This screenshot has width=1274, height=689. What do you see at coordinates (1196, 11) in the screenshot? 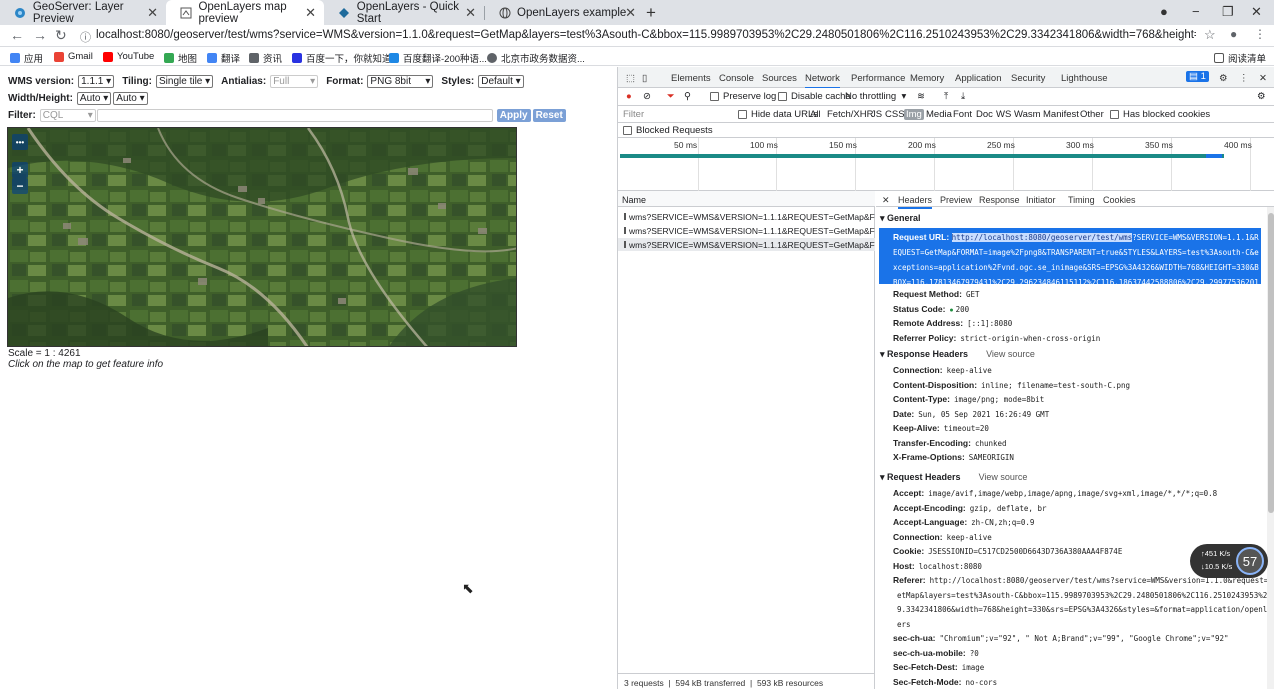
I see `minimize-icon: −` at bounding box center [1196, 11].